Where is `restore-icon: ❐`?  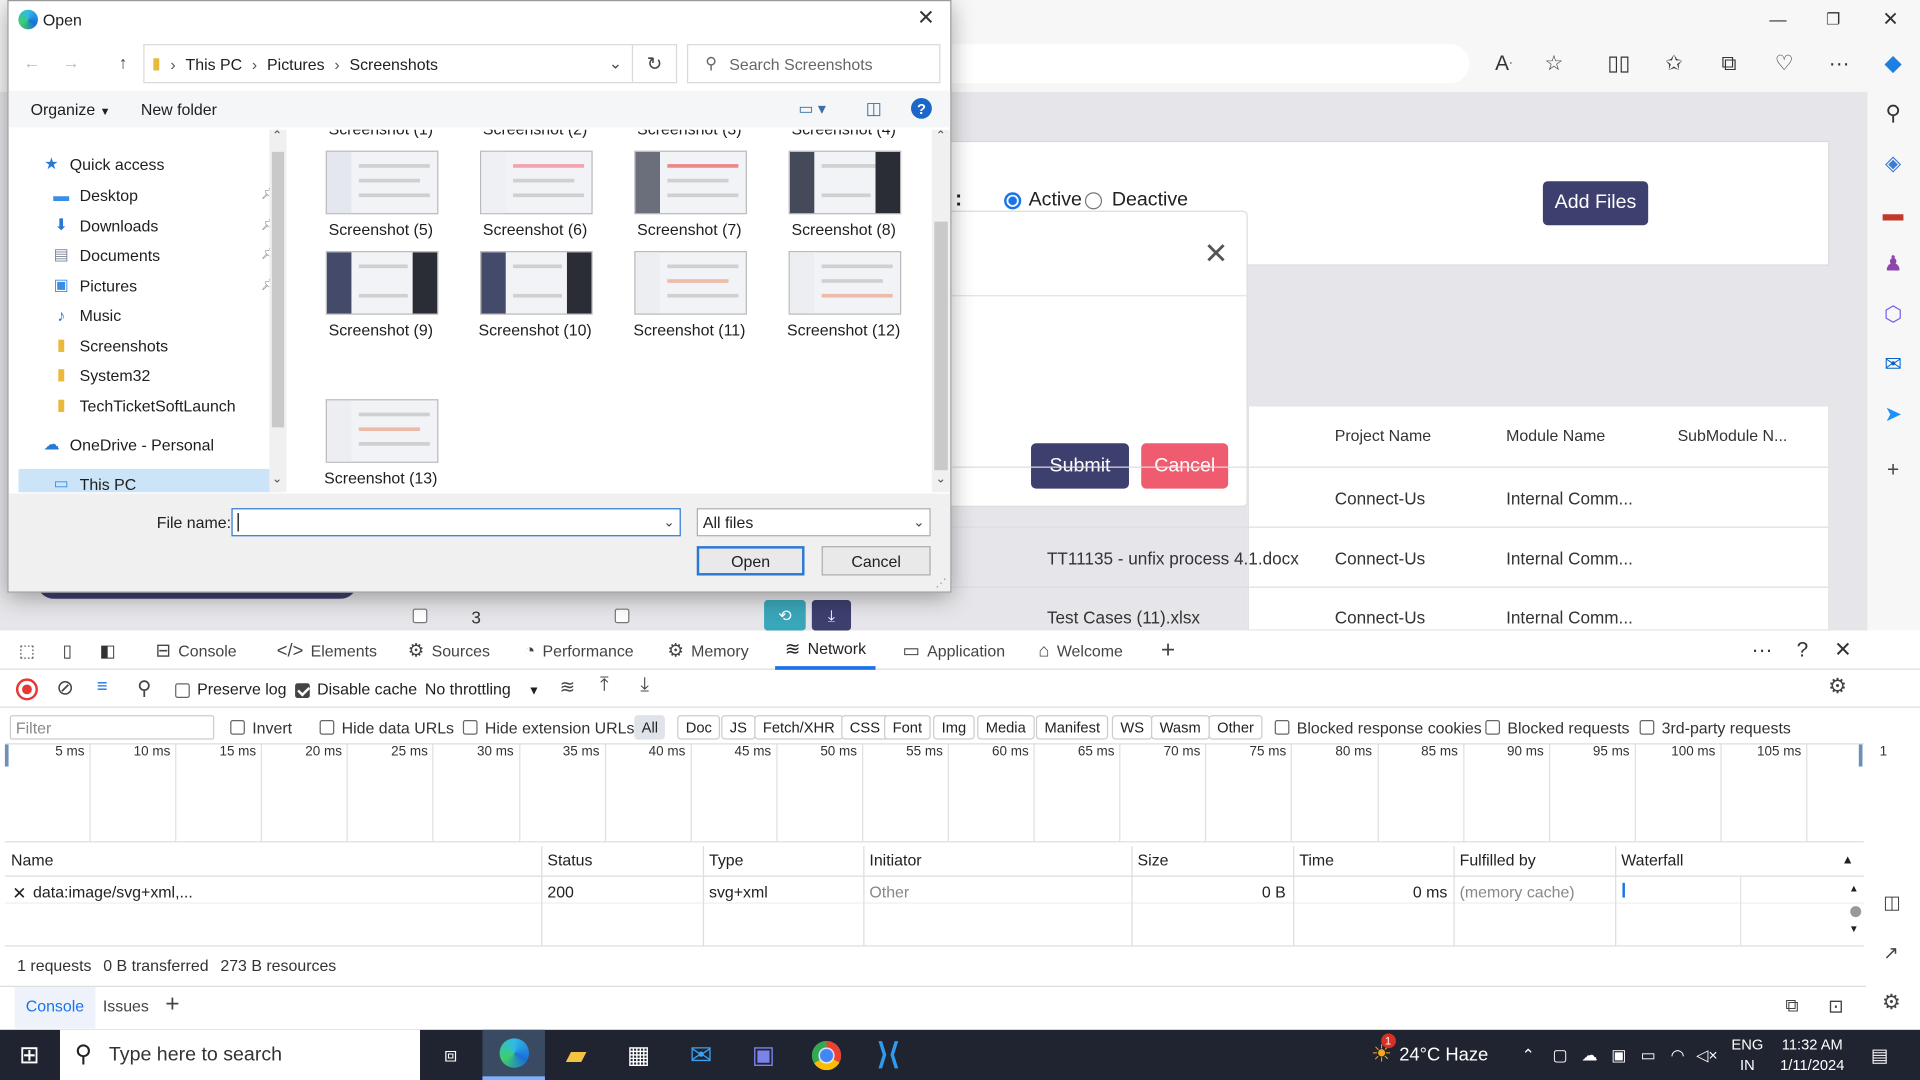 restore-icon: ❐ is located at coordinates (1833, 19).